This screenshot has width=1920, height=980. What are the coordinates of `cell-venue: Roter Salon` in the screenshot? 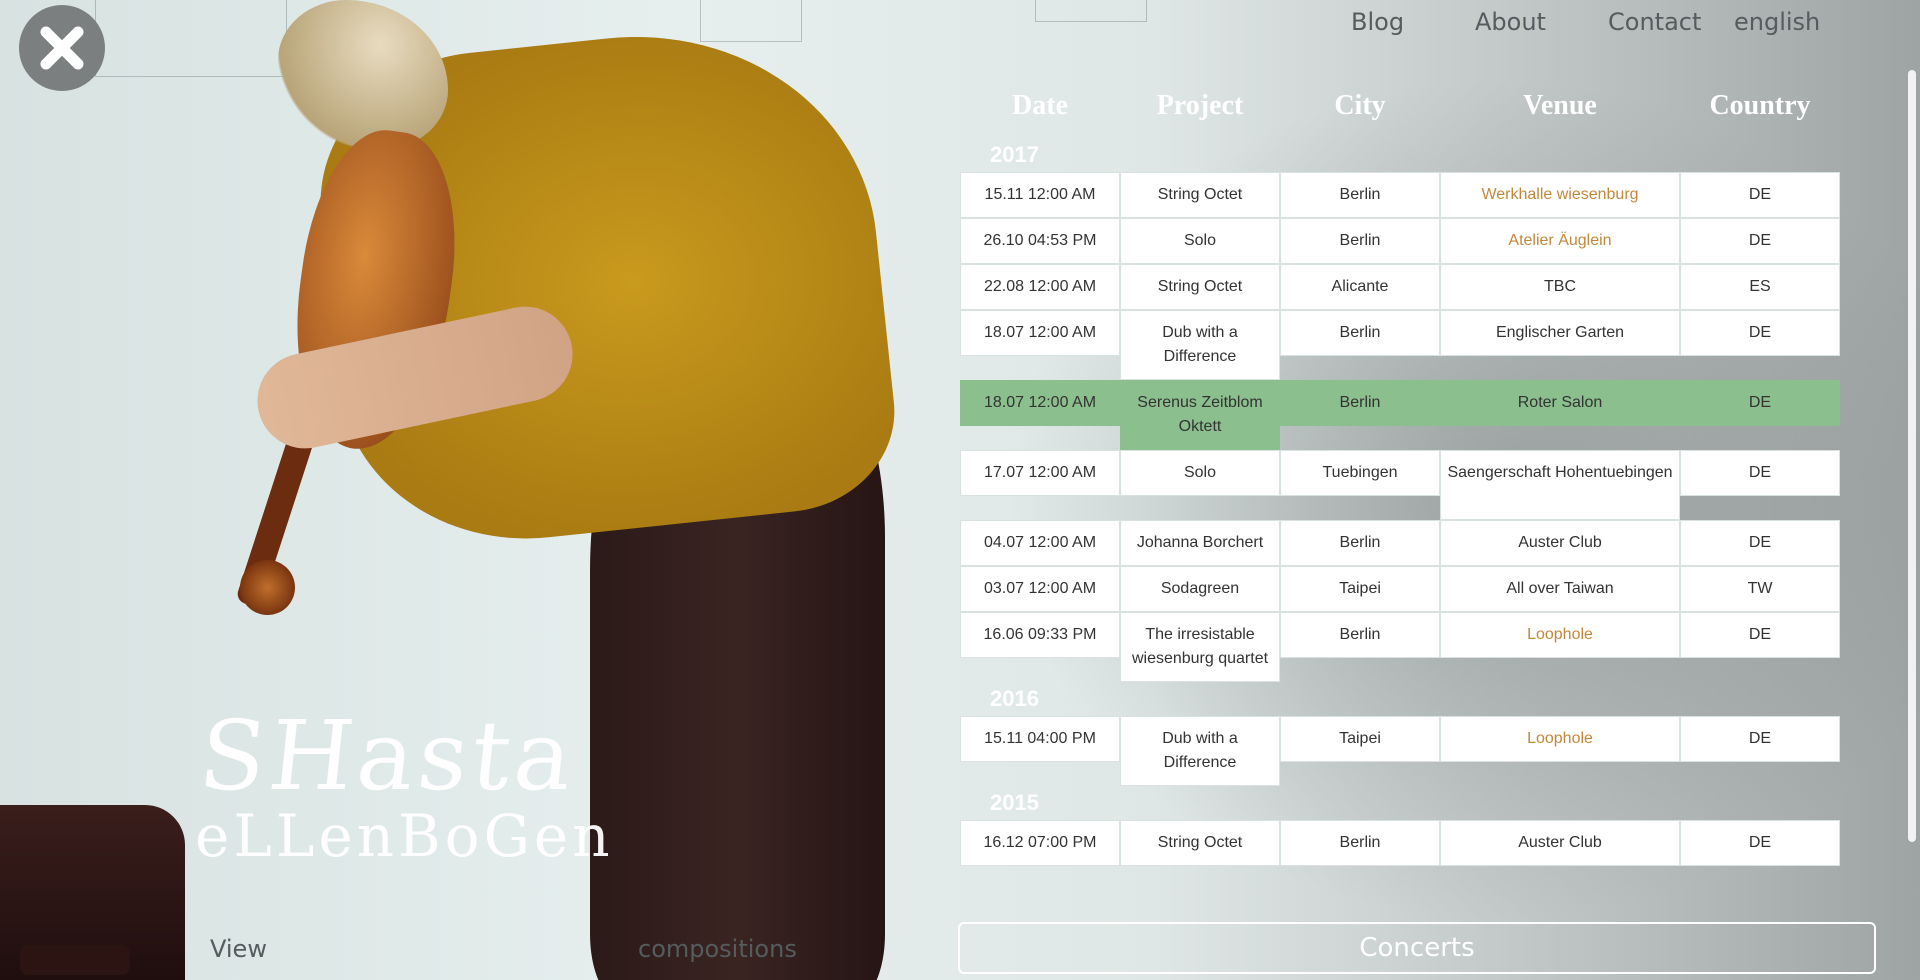 It's located at (1560, 403).